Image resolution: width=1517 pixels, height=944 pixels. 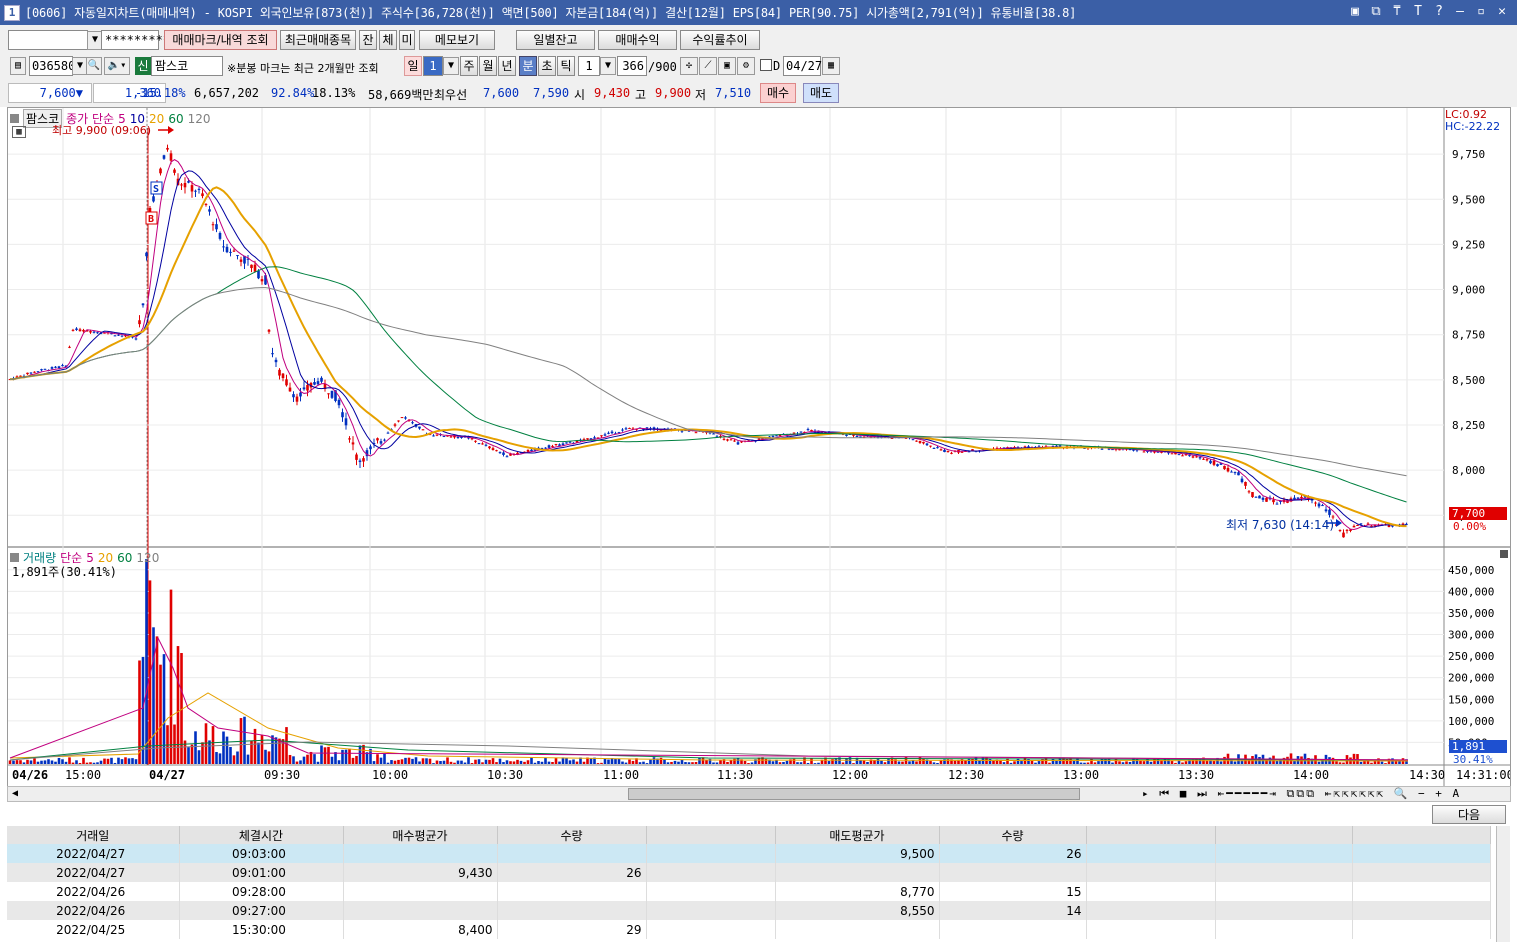 What do you see at coordinates (749, 891) in the screenshot?
I see `table-row: 2022/04/26 09:28:00 8,770 15` at bounding box center [749, 891].